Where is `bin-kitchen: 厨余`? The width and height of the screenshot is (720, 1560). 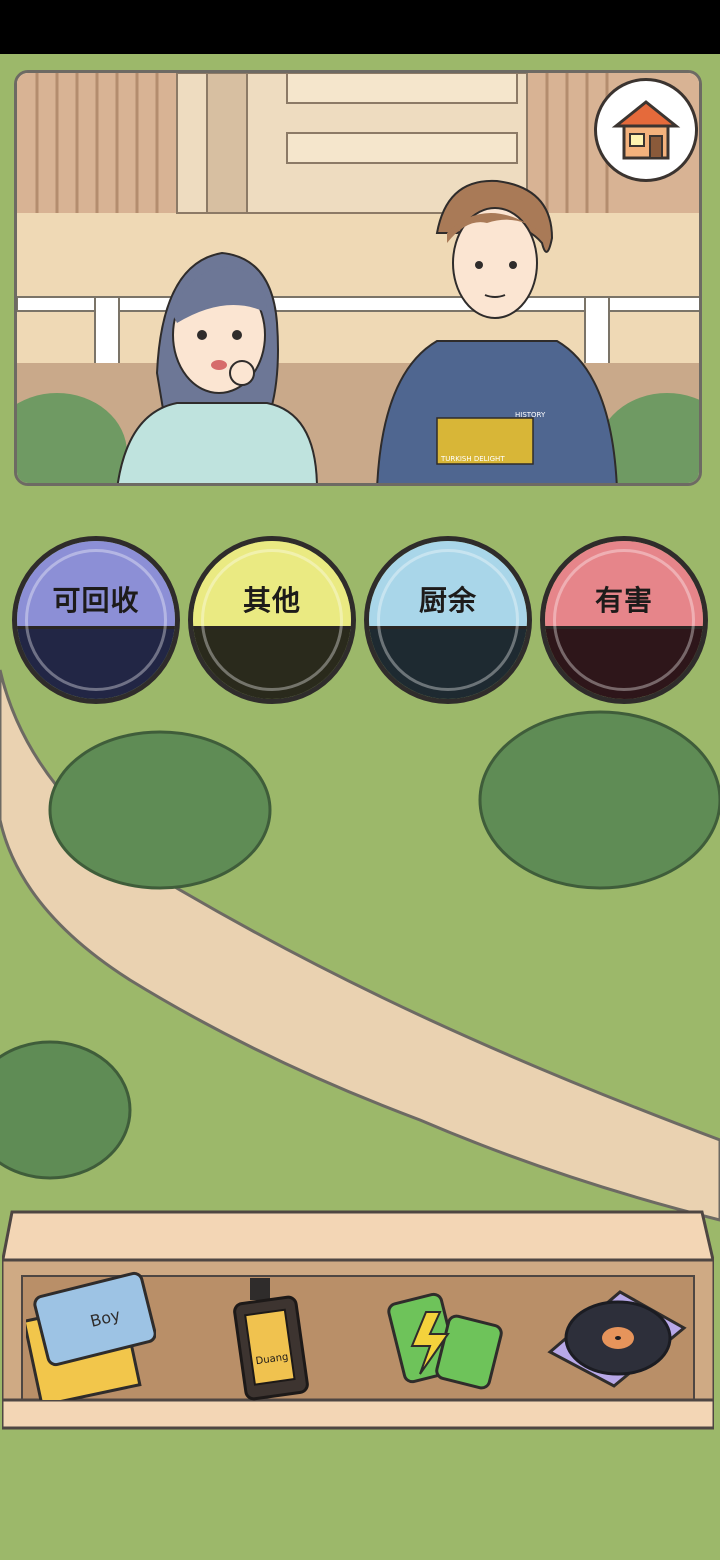
bin-kitchen: 厨余 is located at coordinates (448, 620).